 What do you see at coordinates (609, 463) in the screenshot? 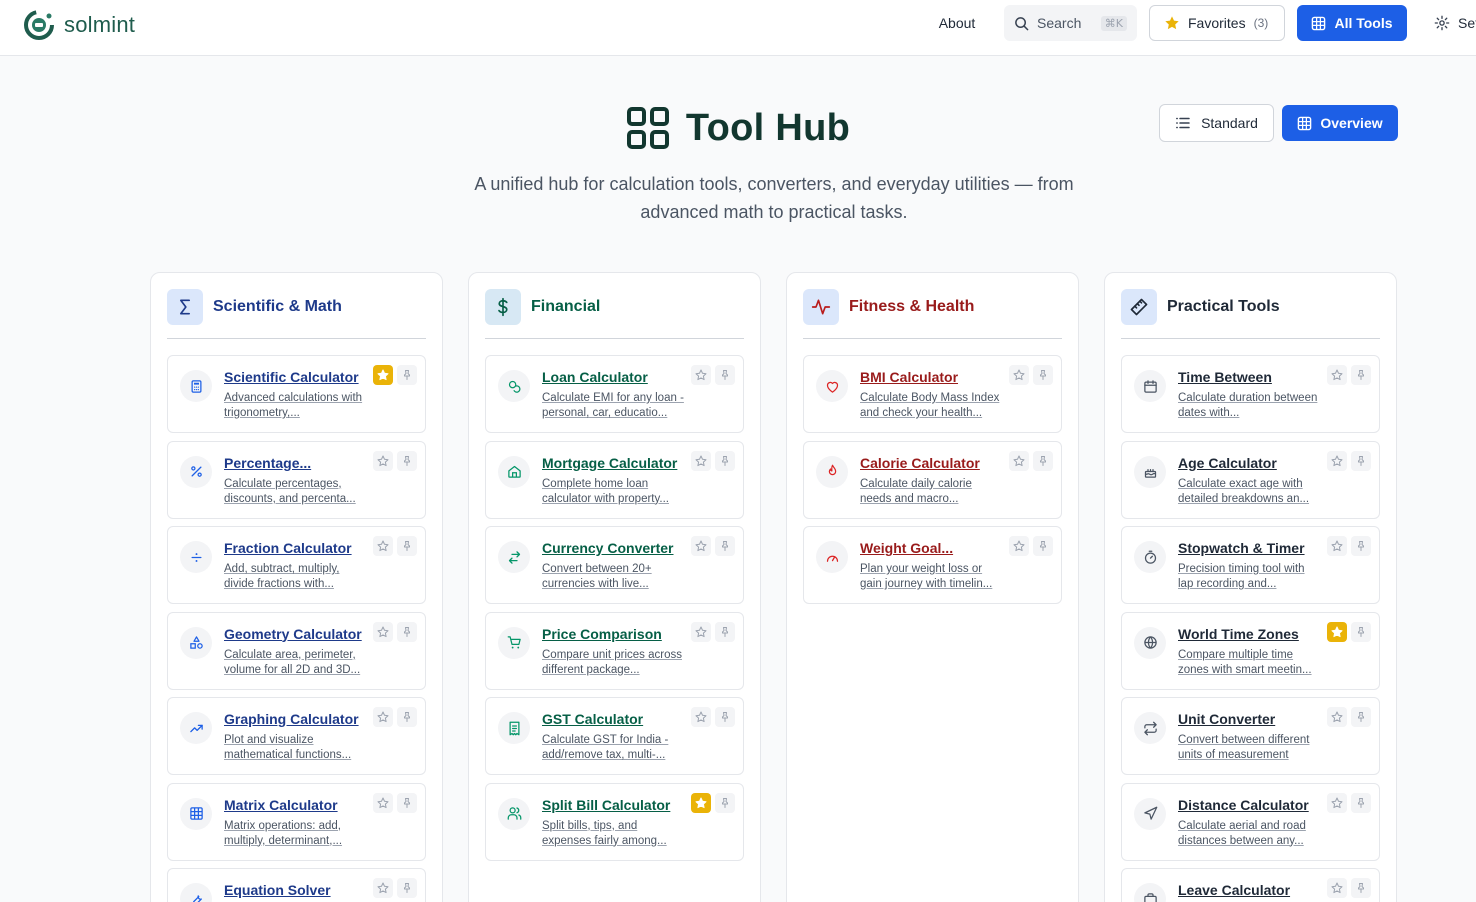
I see `tool-title-link: Mortgage Calculator` at bounding box center [609, 463].